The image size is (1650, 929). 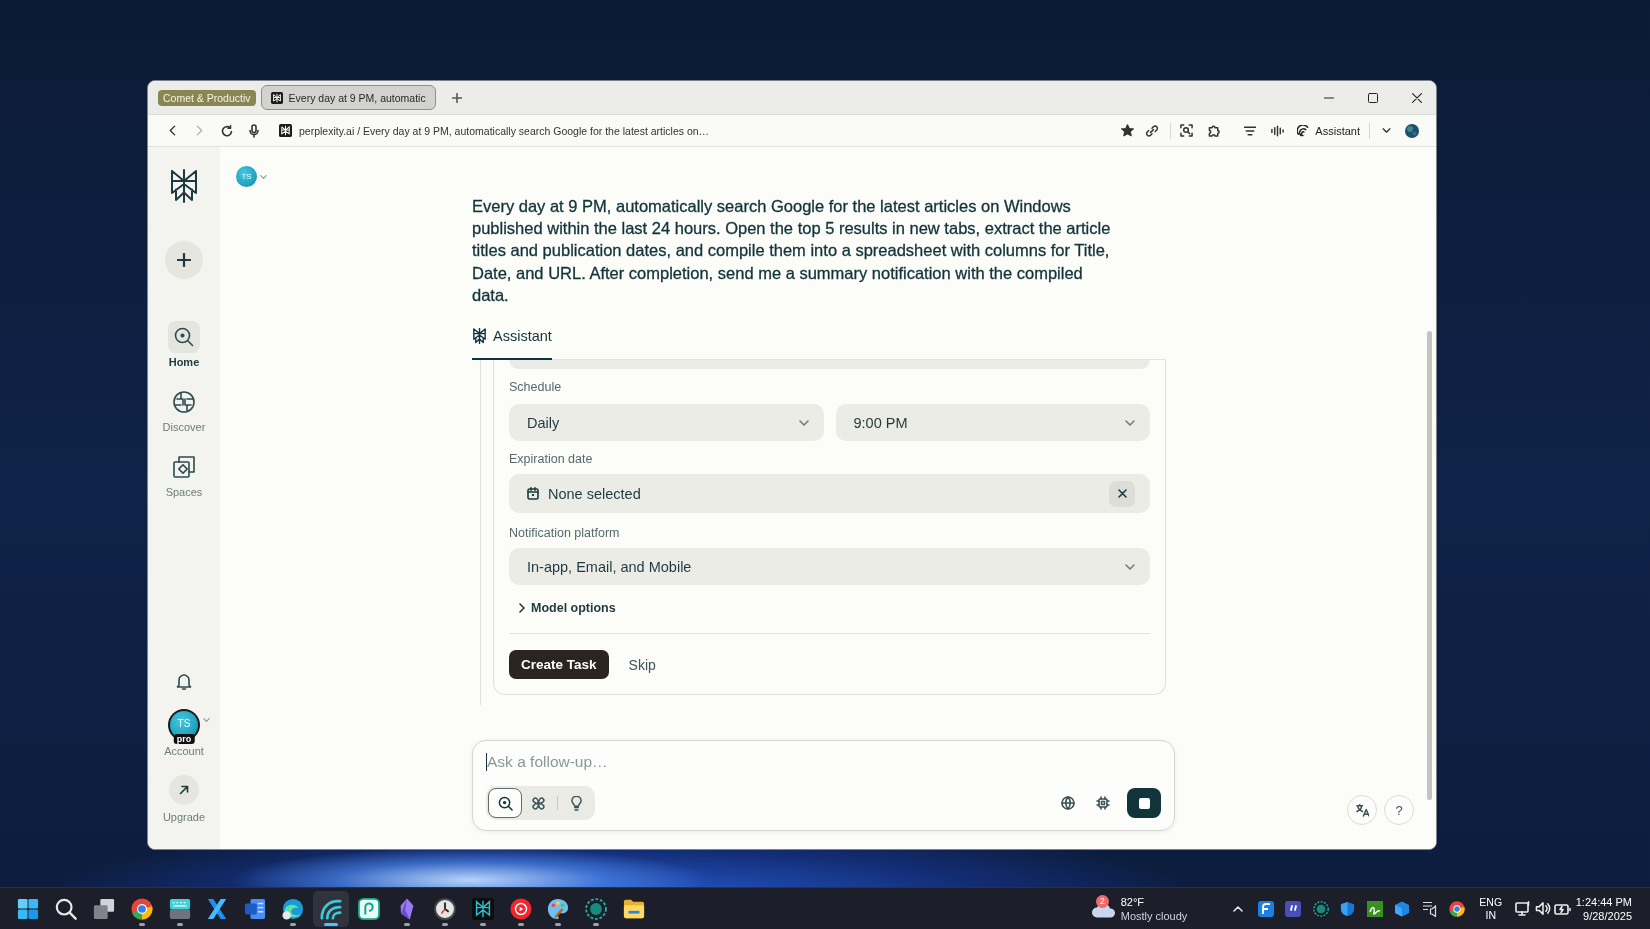 I want to click on audio-bars-icon, so click(x=1277, y=130).